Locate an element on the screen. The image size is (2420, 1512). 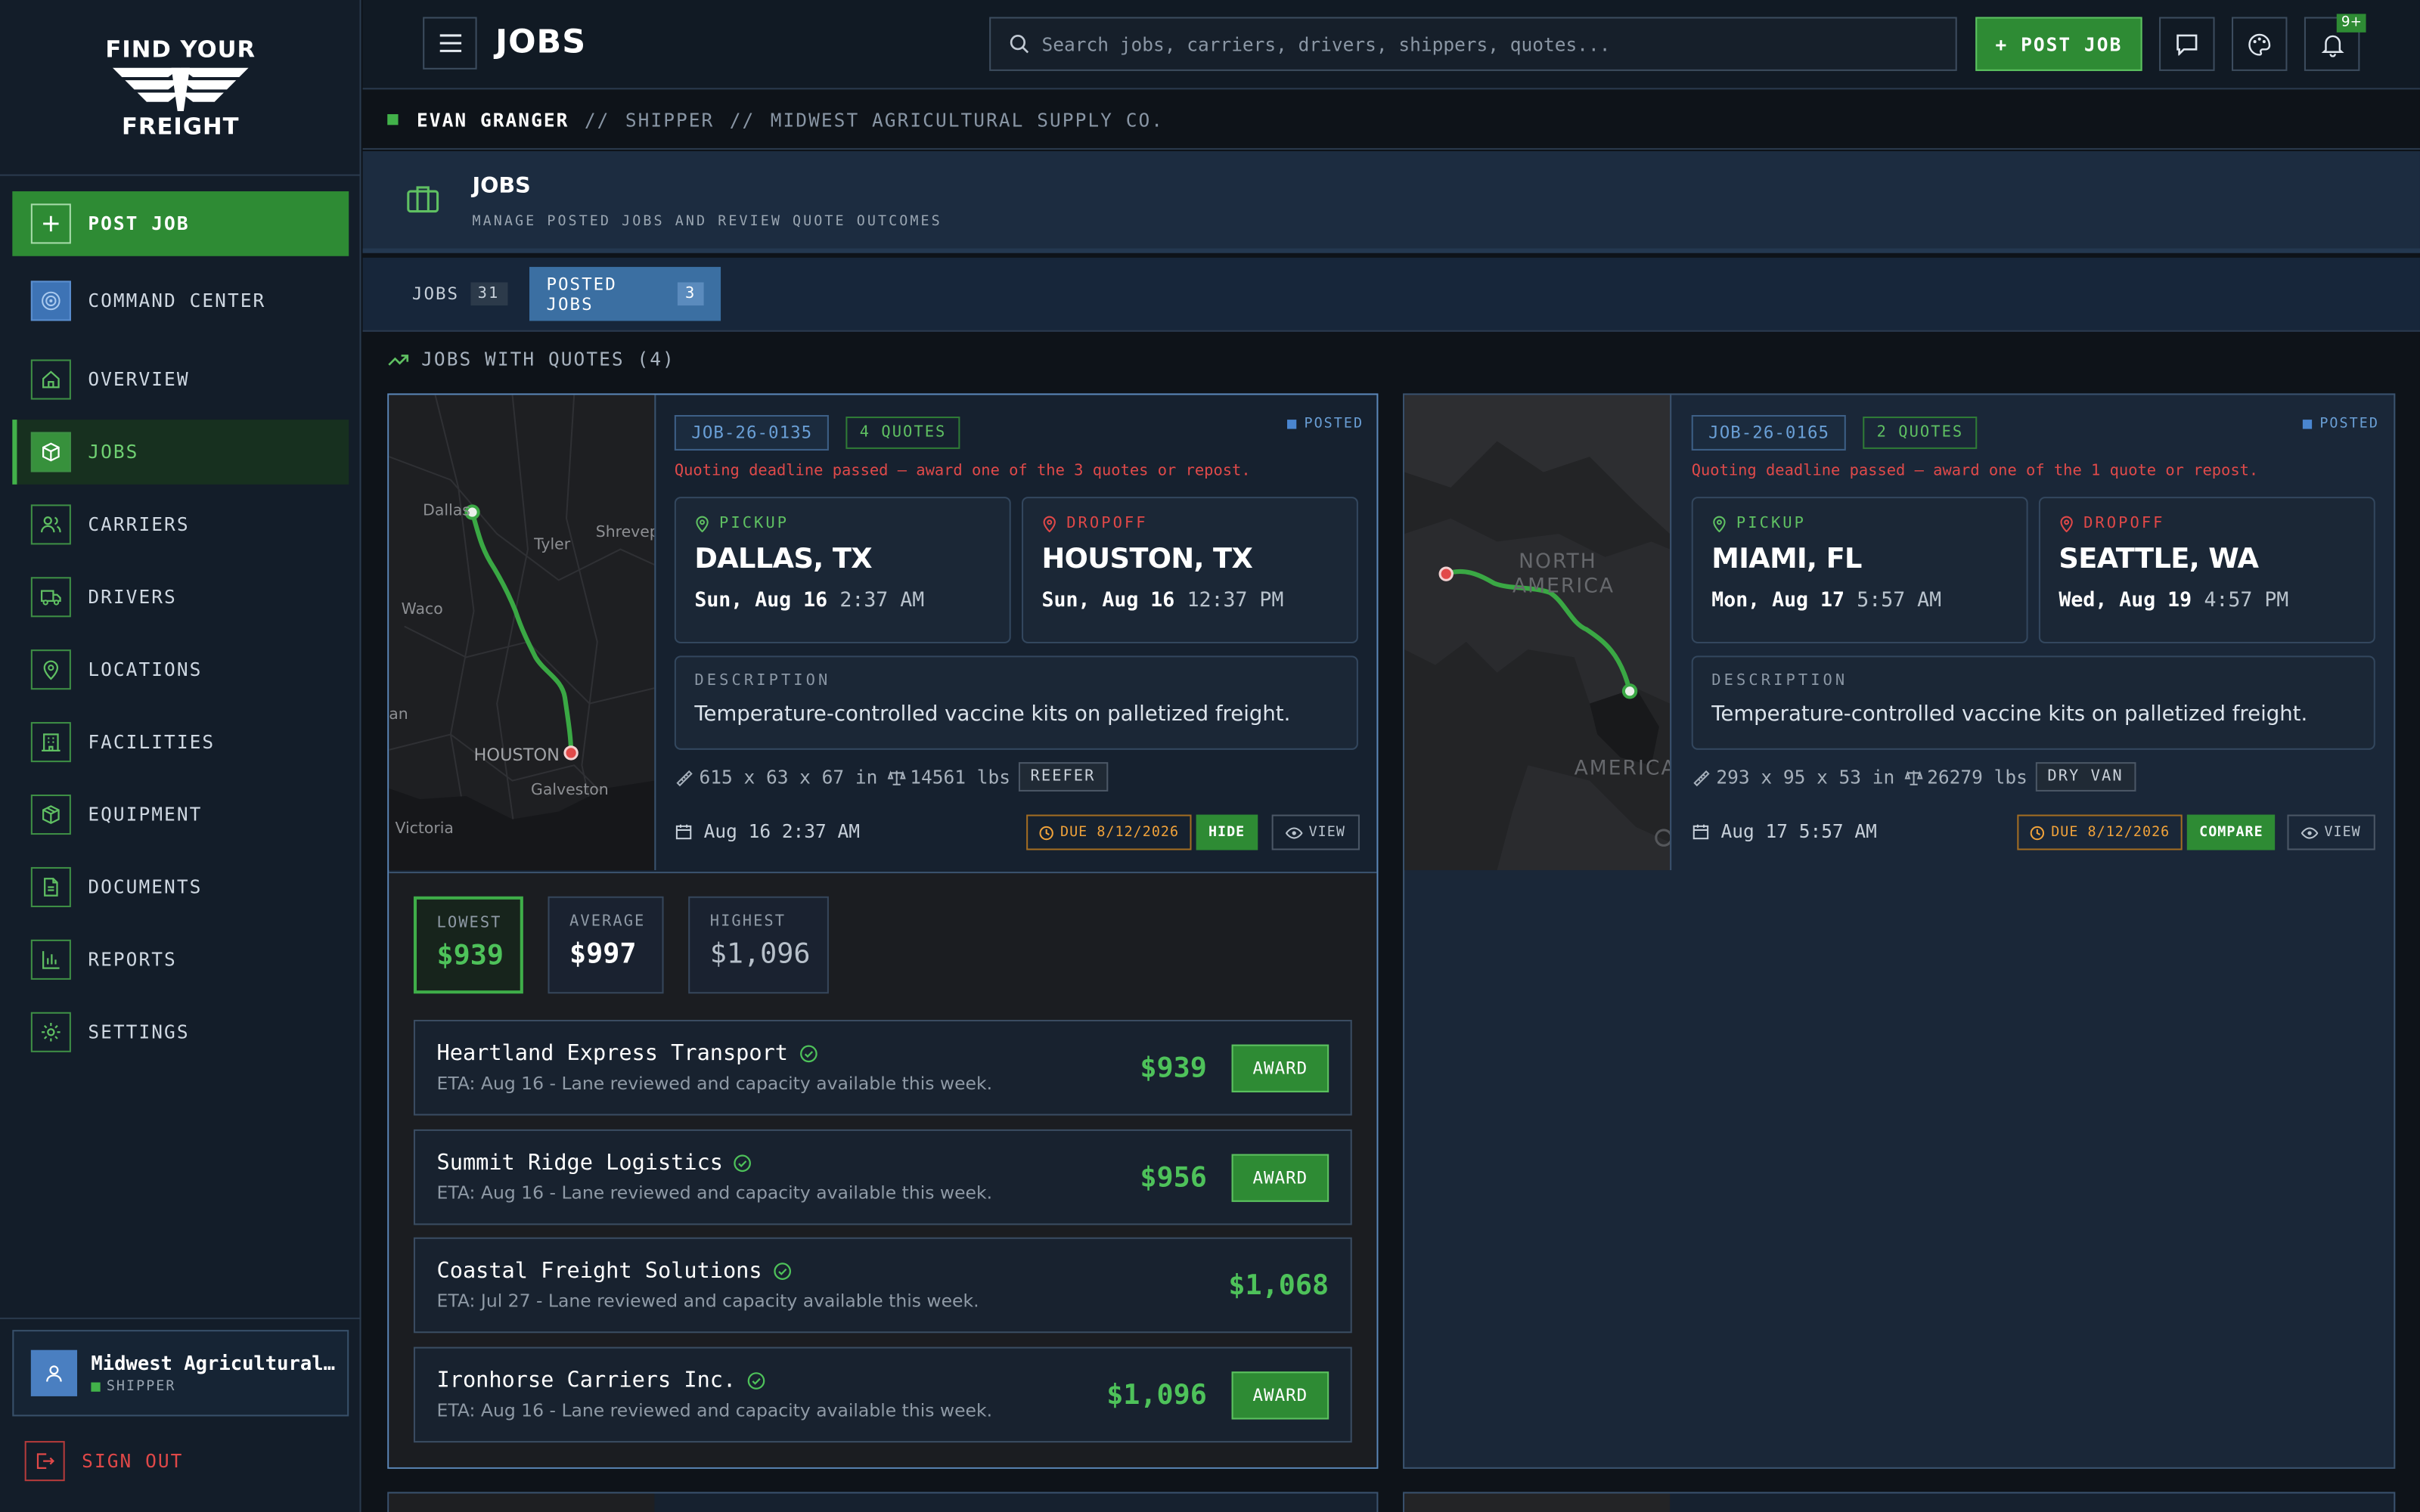
sidebar-item-label: OVERVIEW is located at coordinates (139, 379).